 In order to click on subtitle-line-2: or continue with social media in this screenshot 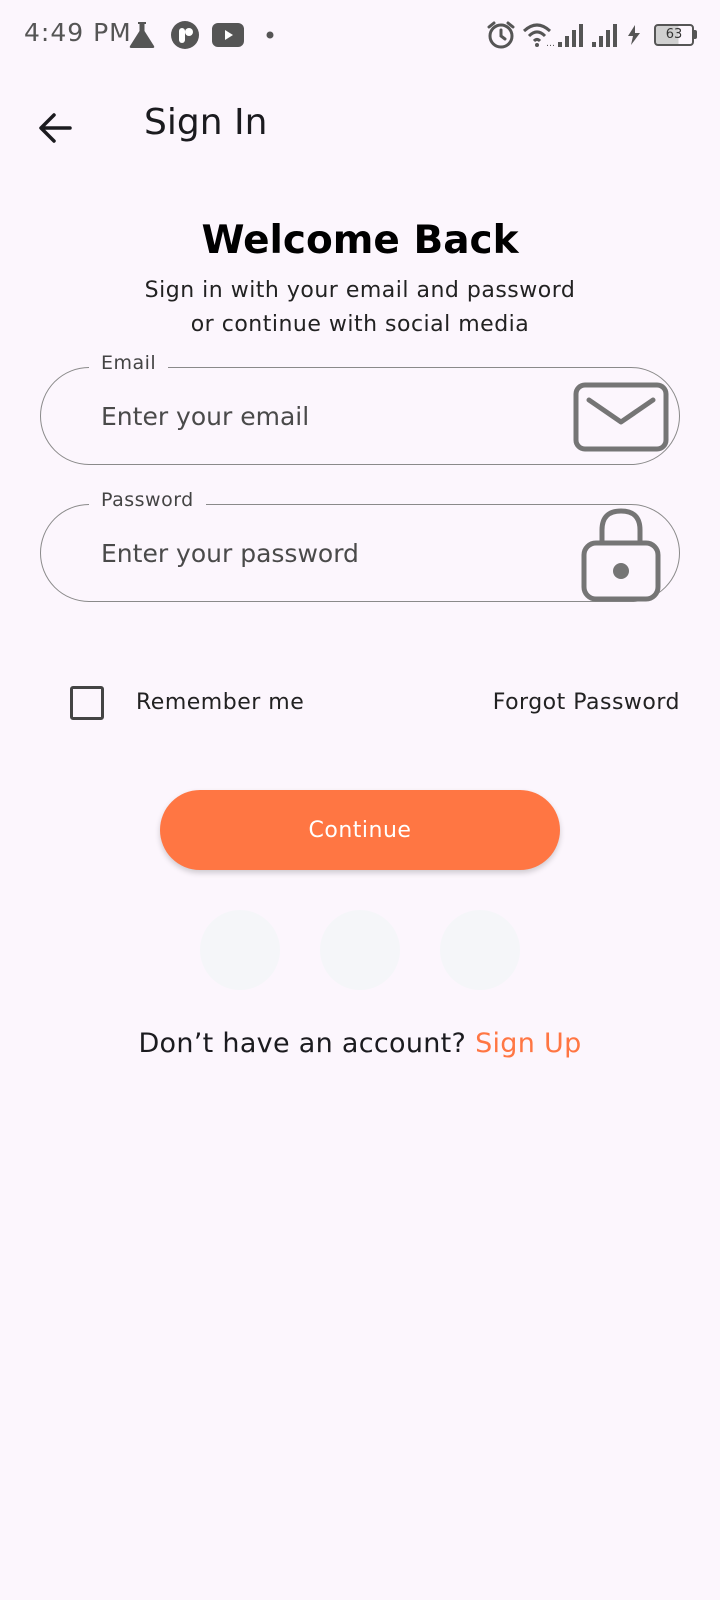, I will do `click(360, 324)`.